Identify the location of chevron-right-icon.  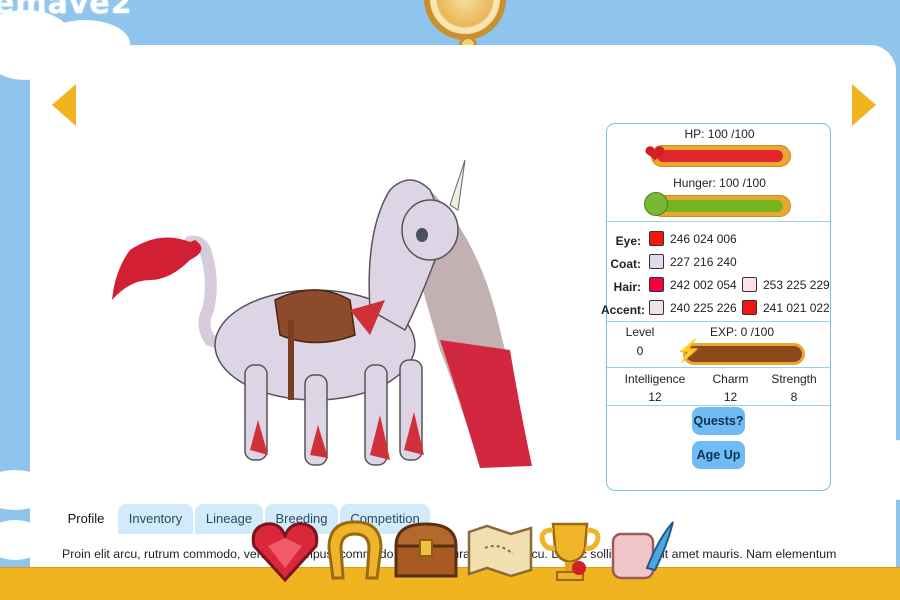
(864, 105).